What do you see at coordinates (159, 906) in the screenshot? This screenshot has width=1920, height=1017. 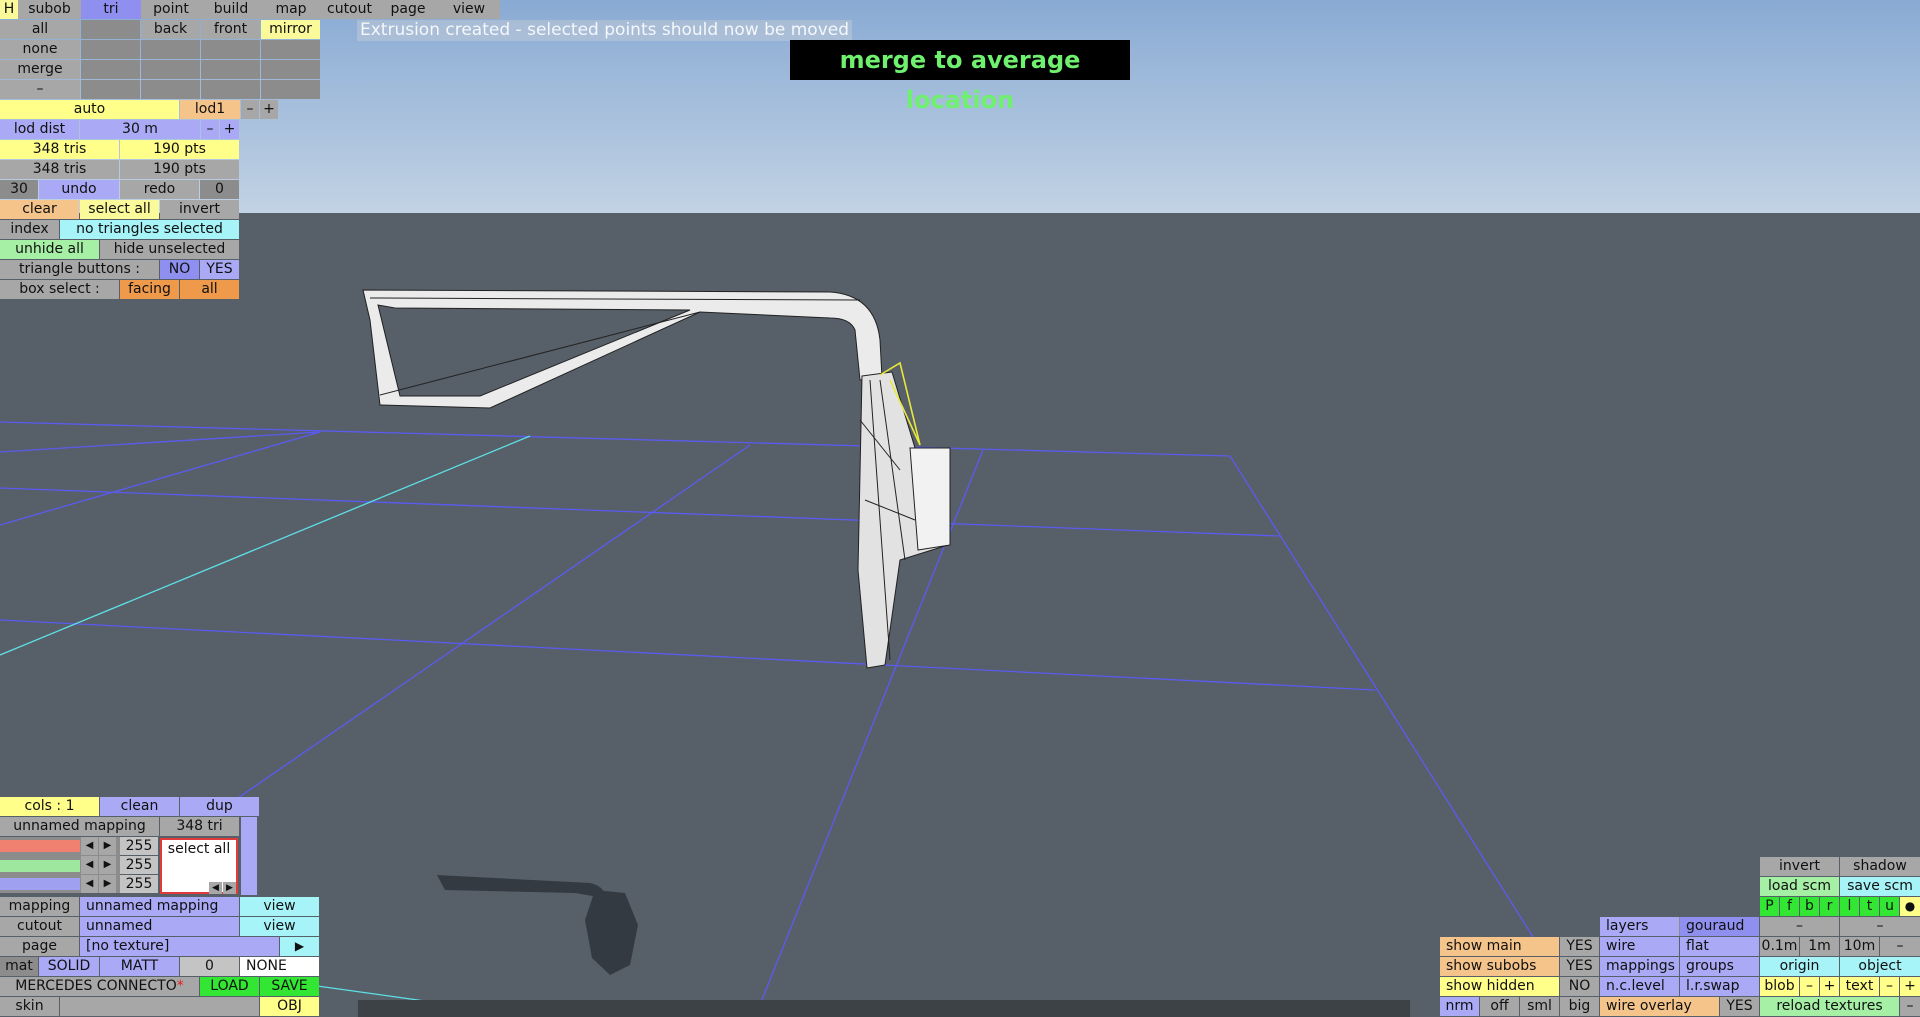 I see `mapping-value: unnamed mapping` at bounding box center [159, 906].